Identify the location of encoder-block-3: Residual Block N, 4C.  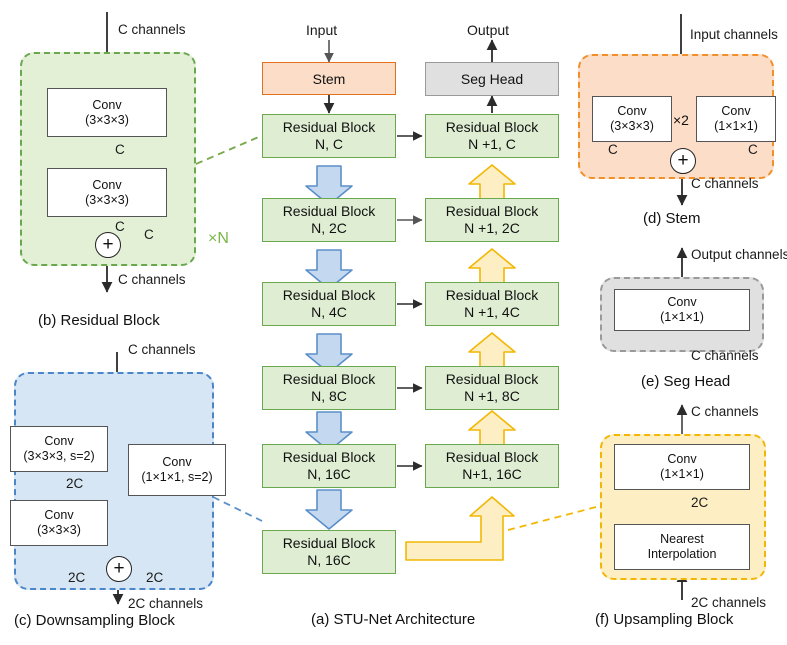
(329, 304).